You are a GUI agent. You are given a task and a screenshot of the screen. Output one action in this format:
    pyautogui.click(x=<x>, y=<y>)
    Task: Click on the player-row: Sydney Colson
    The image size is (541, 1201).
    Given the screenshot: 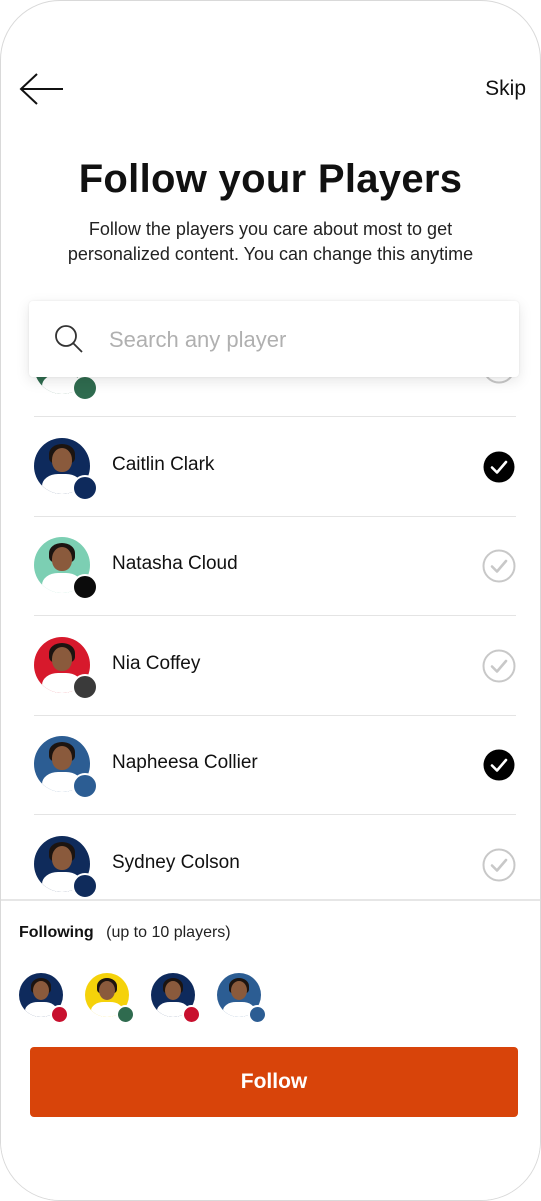 What is the action you would take?
    pyautogui.click(x=275, y=857)
    